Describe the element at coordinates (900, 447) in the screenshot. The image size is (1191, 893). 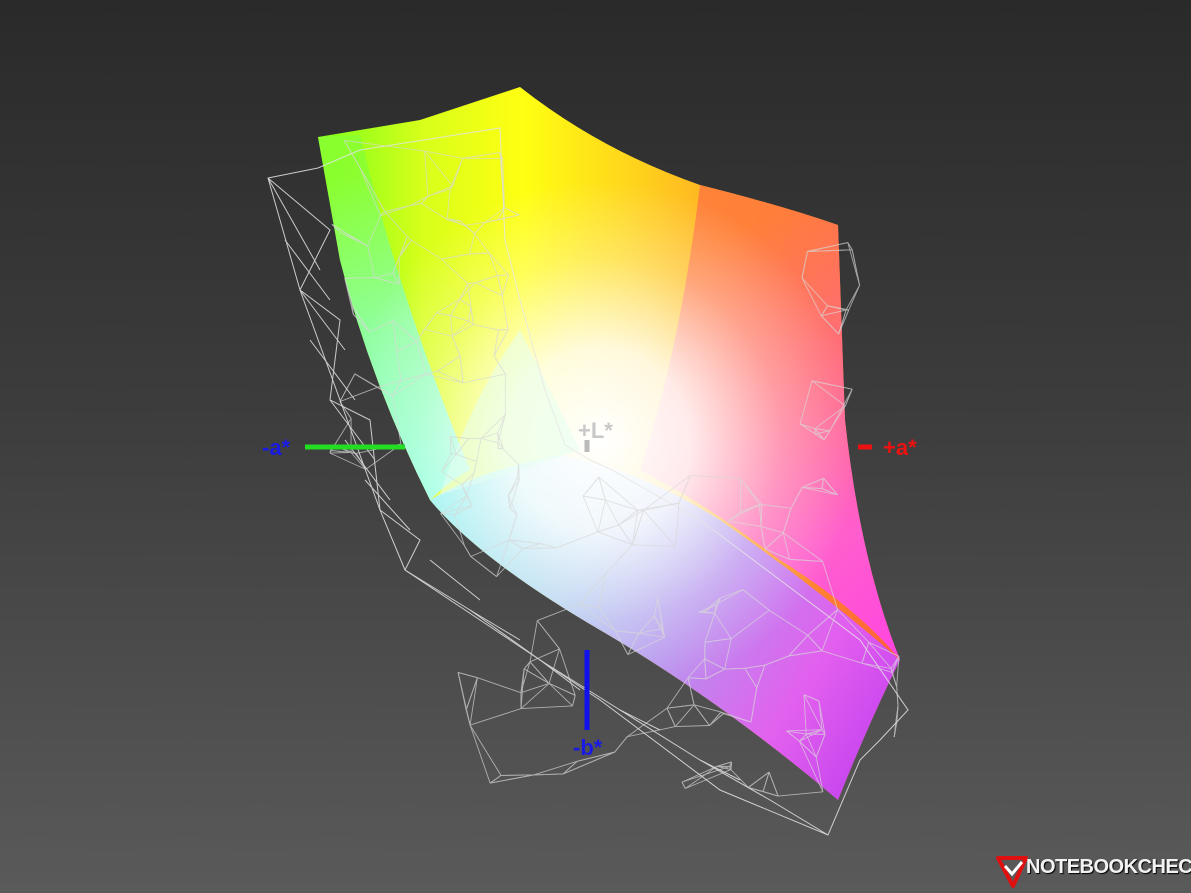
I see `plus-a-axis-label: +a*` at that location.